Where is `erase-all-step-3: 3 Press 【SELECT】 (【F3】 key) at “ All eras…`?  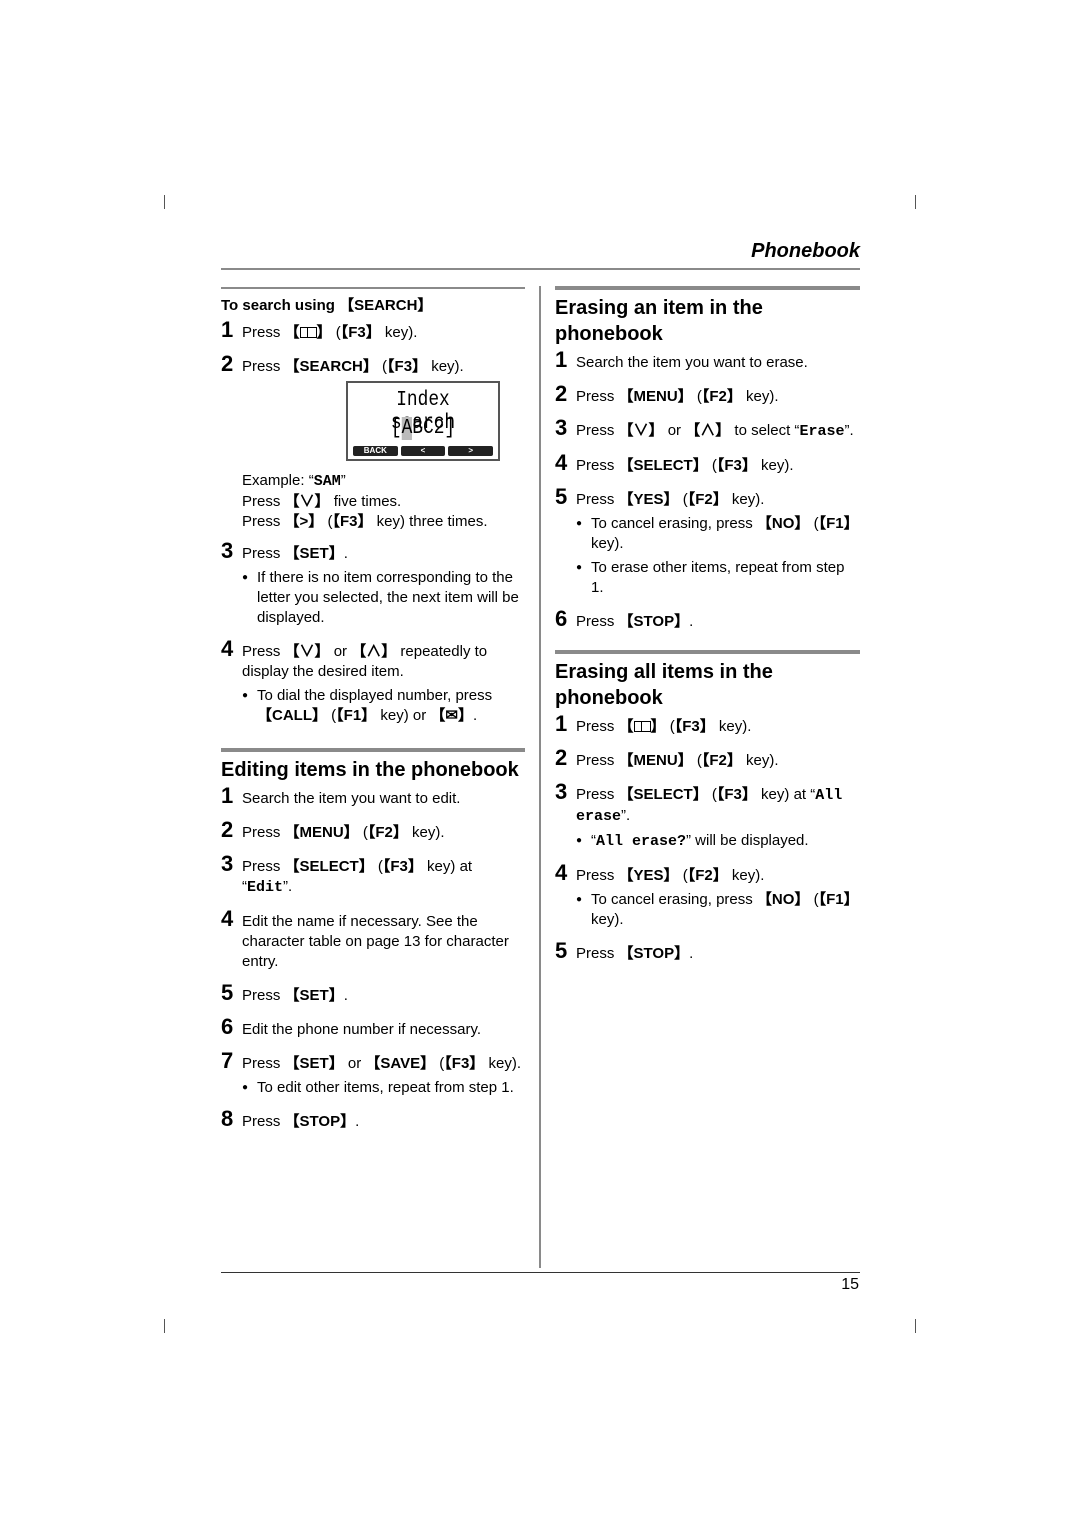
erase-all-step-3: 3 Press 【SELECT】 (【F3】 key) at “ All eras… is located at coordinates (707, 815).